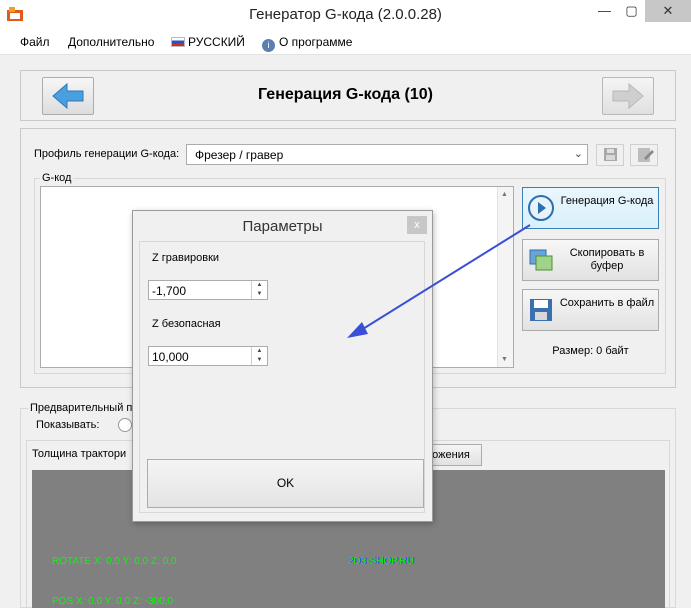 This screenshot has height=608, width=691. I want to click on disk-icon, so click(610, 154).